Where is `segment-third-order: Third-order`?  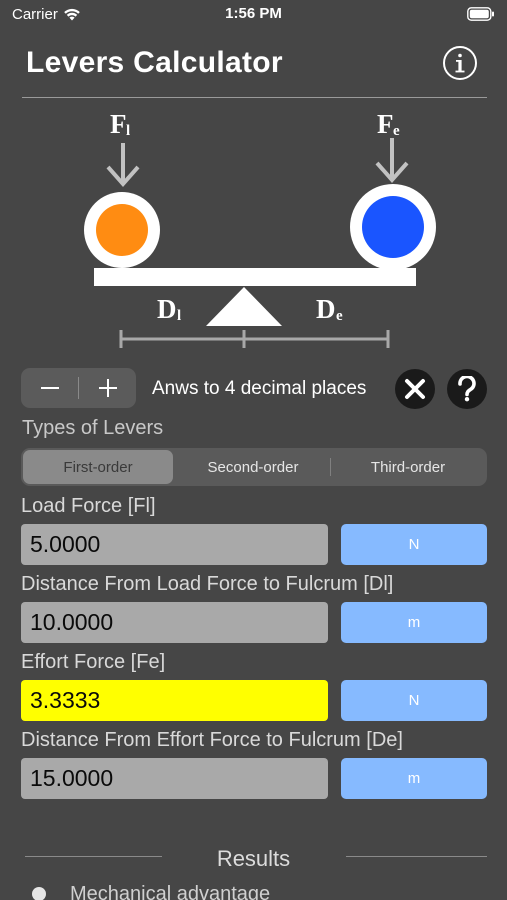 segment-third-order: Third-order is located at coordinates (408, 467).